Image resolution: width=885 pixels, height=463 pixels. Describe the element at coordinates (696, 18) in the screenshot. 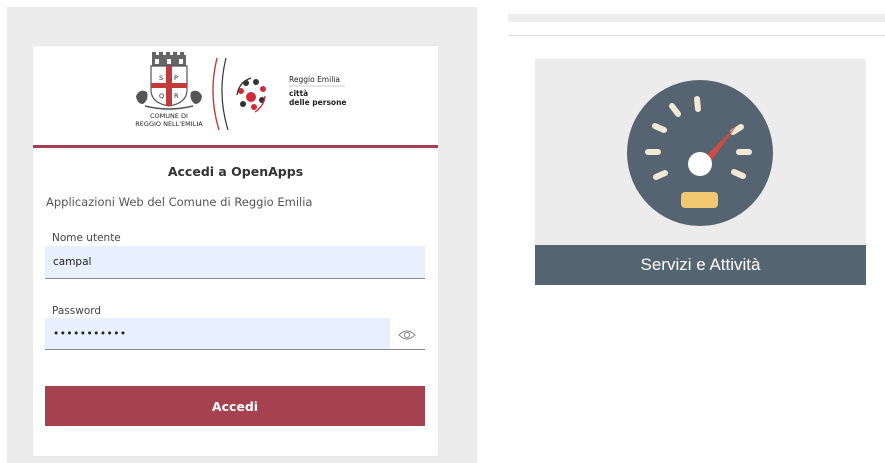

I see `top-bar` at that location.